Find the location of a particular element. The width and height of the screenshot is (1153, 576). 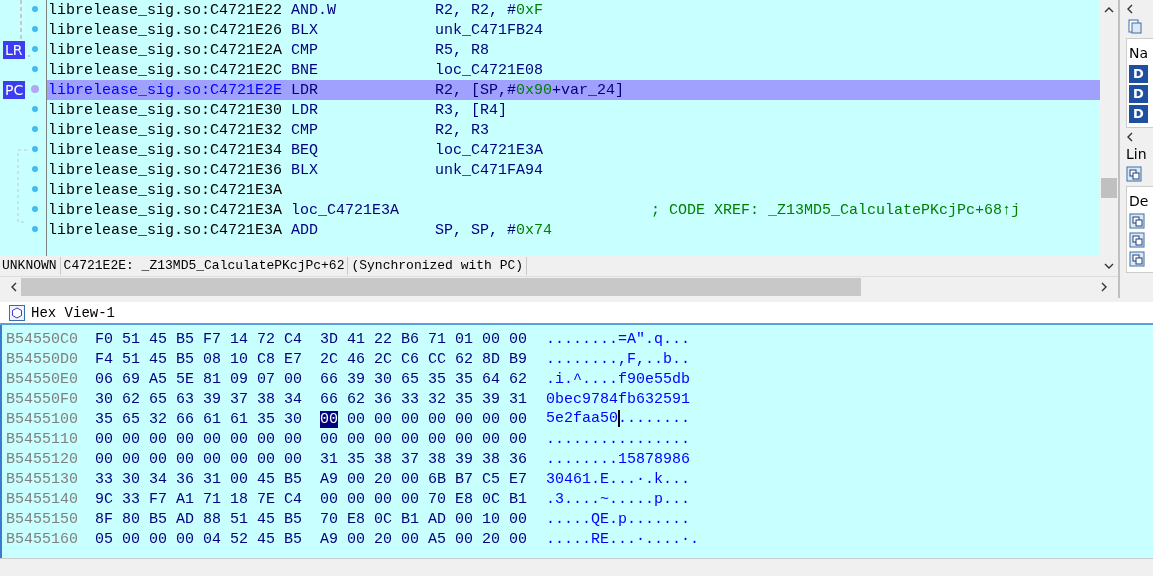

hex-byte: 38 is located at coordinates (383, 459).